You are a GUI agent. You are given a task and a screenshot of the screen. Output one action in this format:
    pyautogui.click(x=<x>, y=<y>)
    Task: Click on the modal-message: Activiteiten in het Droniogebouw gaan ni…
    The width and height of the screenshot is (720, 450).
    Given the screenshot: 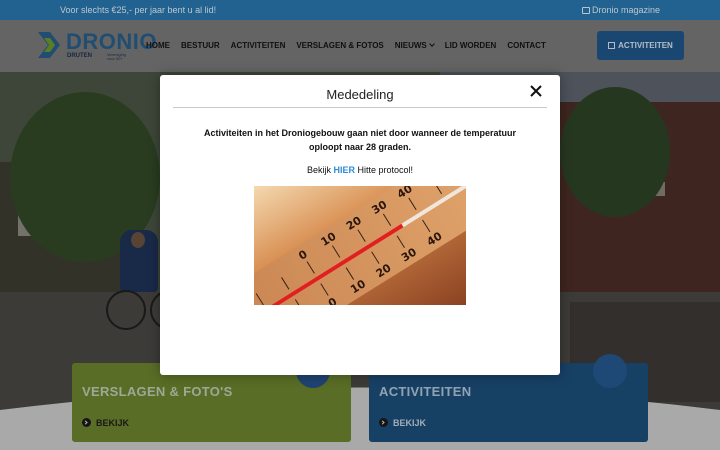 What is the action you would take?
    pyautogui.click(x=360, y=140)
    